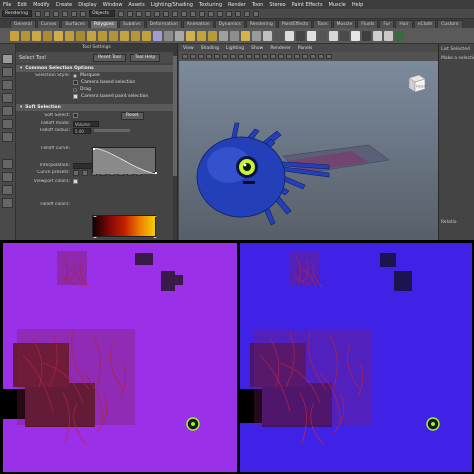  I want to click on scale-tool-icon, so click(7, 124).